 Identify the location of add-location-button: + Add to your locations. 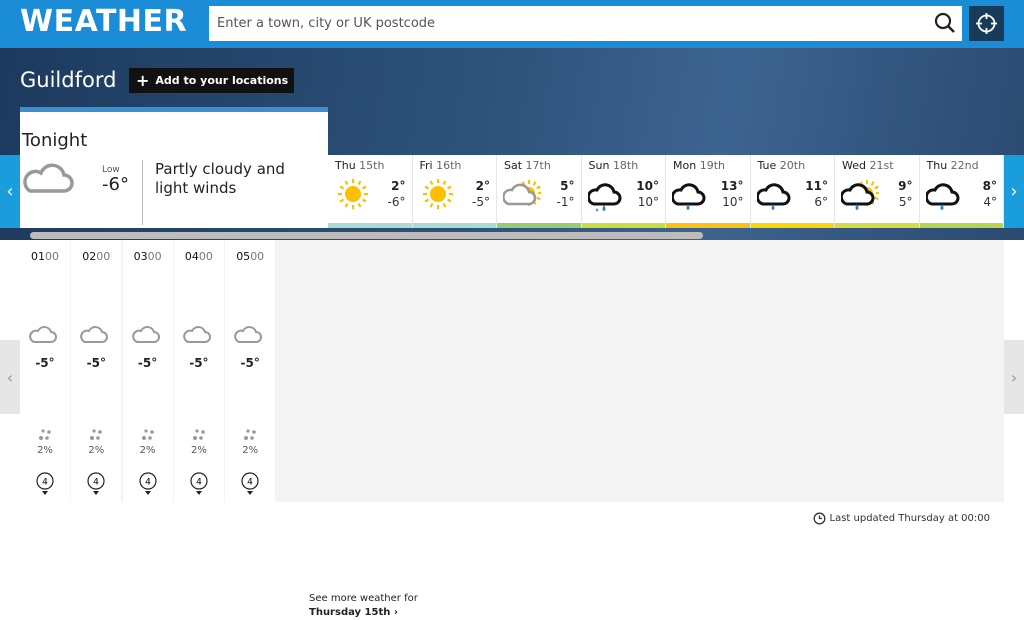
(211, 80).